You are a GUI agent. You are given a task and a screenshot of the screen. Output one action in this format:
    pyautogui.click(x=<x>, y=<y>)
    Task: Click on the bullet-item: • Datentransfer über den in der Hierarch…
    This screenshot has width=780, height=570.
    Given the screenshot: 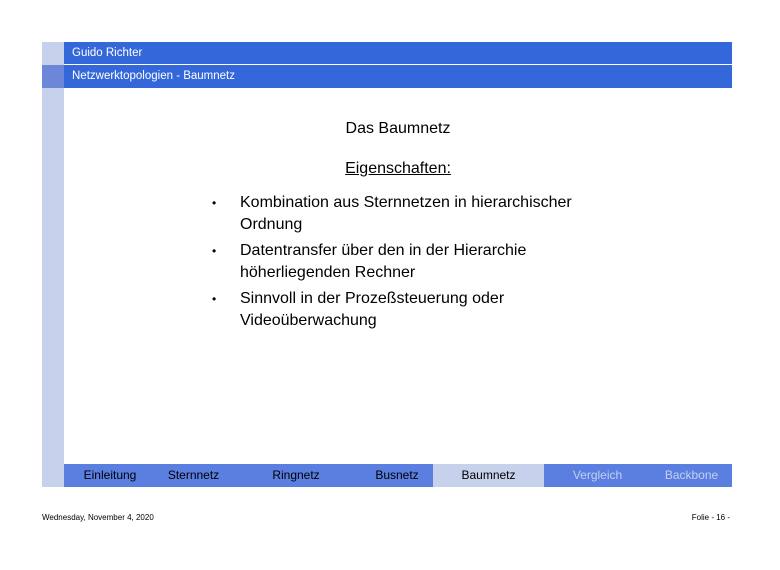 What is the action you would take?
    pyautogui.click(x=387, y=262)
    